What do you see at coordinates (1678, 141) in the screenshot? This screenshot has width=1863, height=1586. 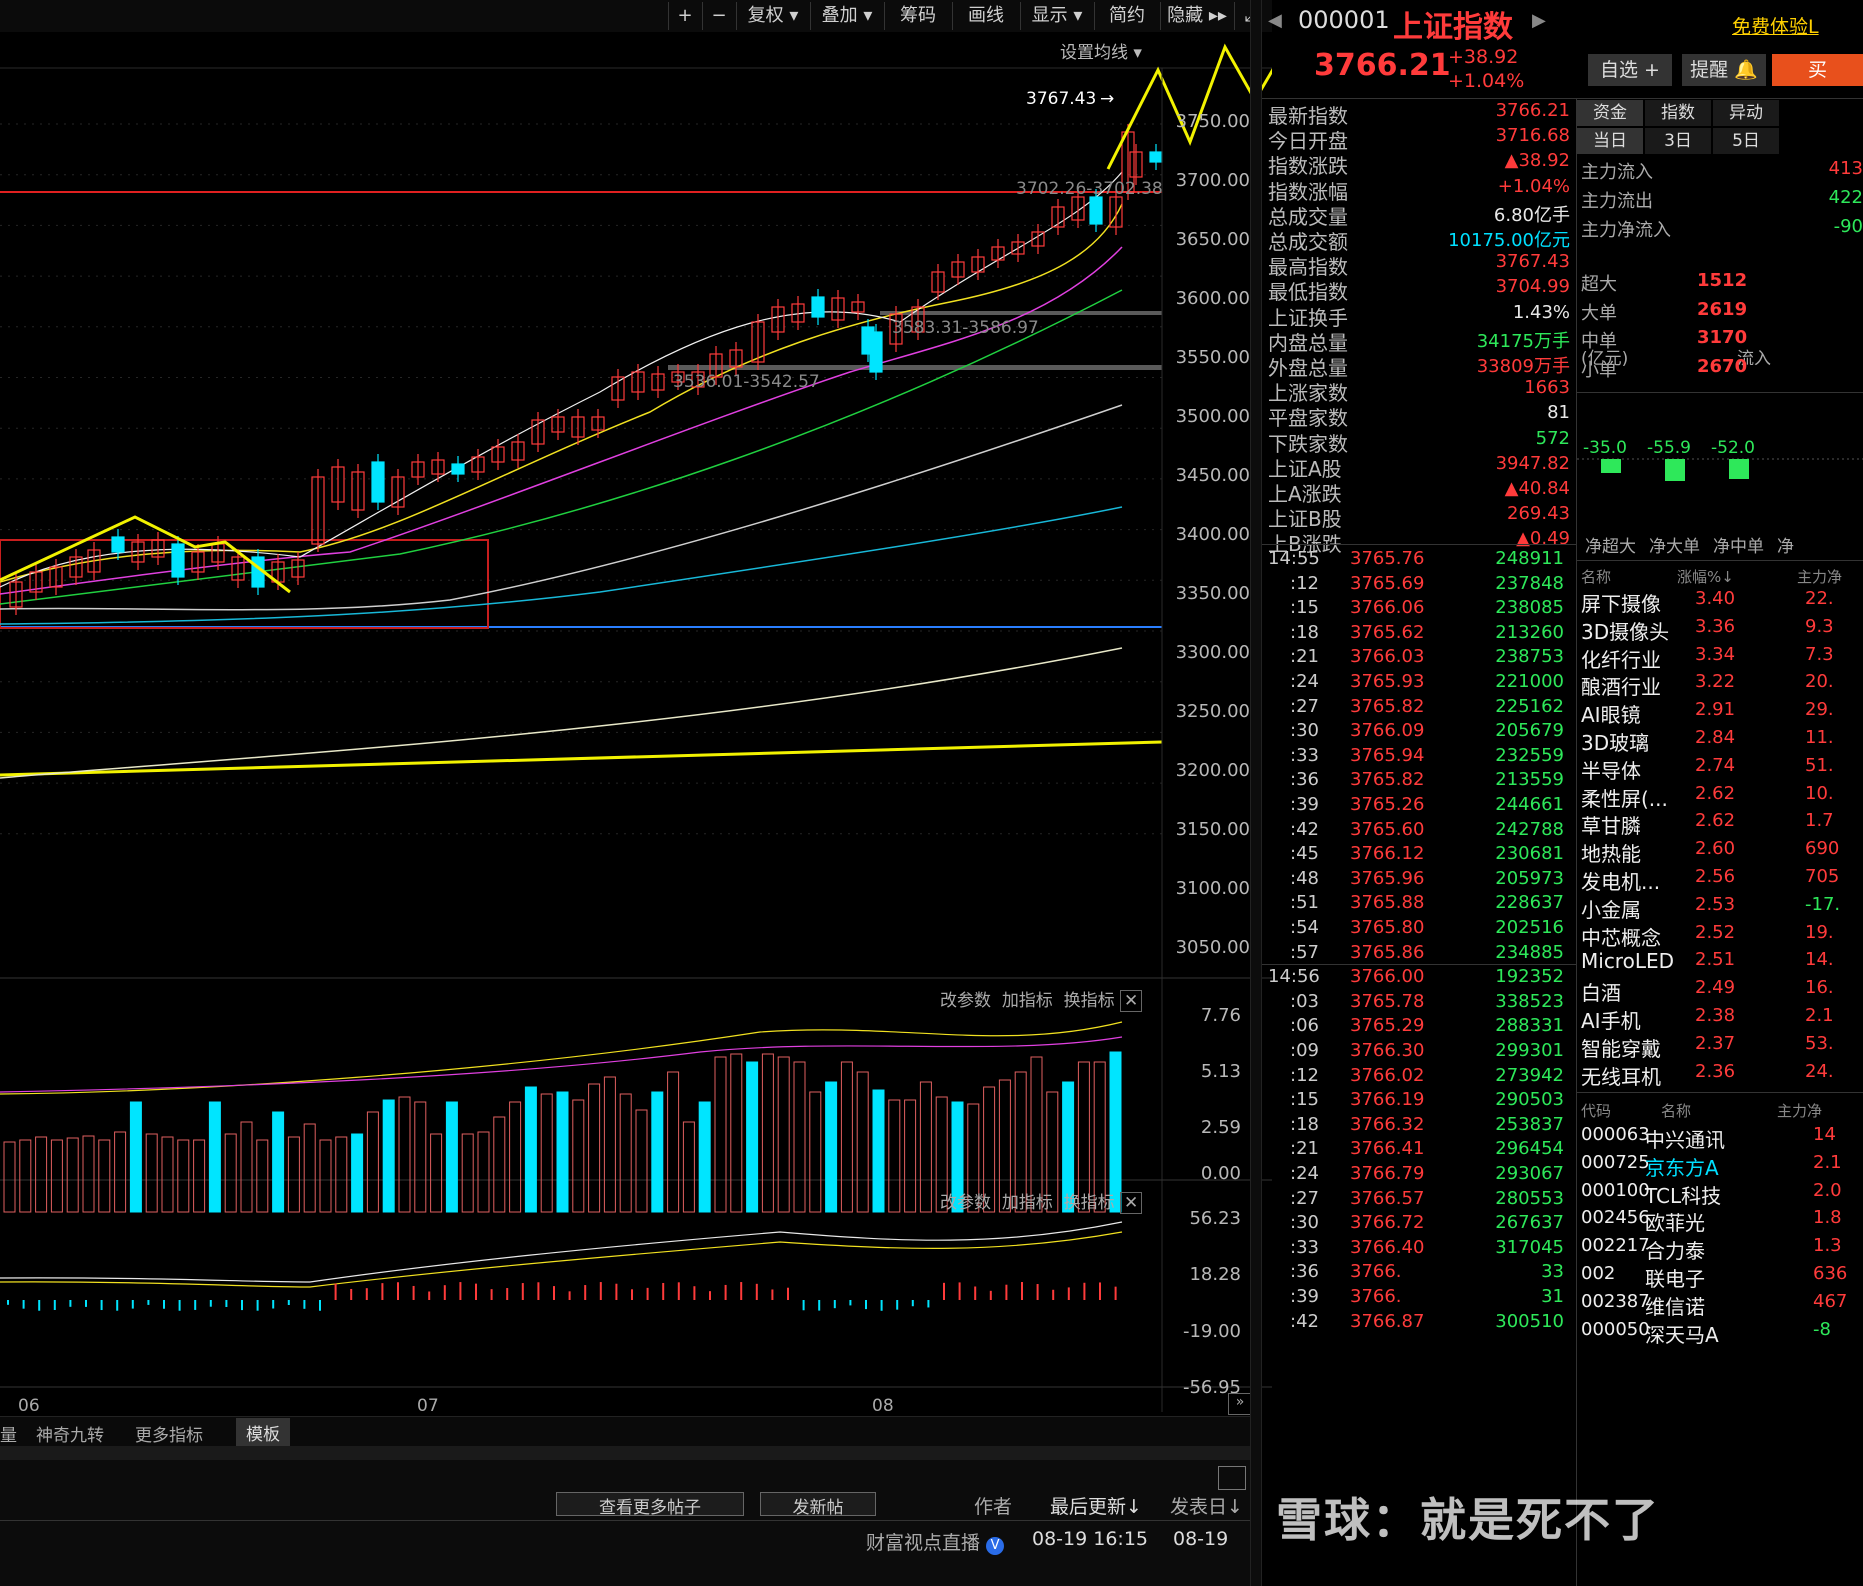 I see `period-tab: 3日` at bounding box center [1678, 141].